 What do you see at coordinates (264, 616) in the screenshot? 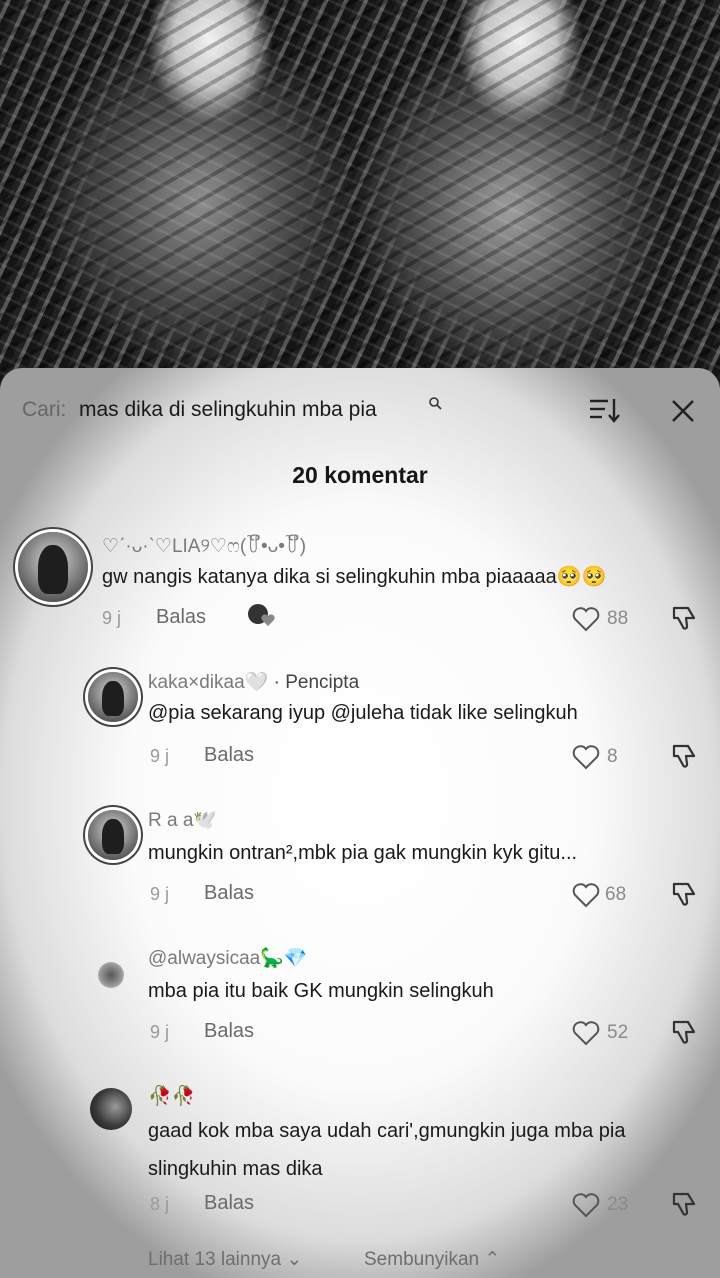
I see `creator-liked-badge` at bounding box center [264, 616].